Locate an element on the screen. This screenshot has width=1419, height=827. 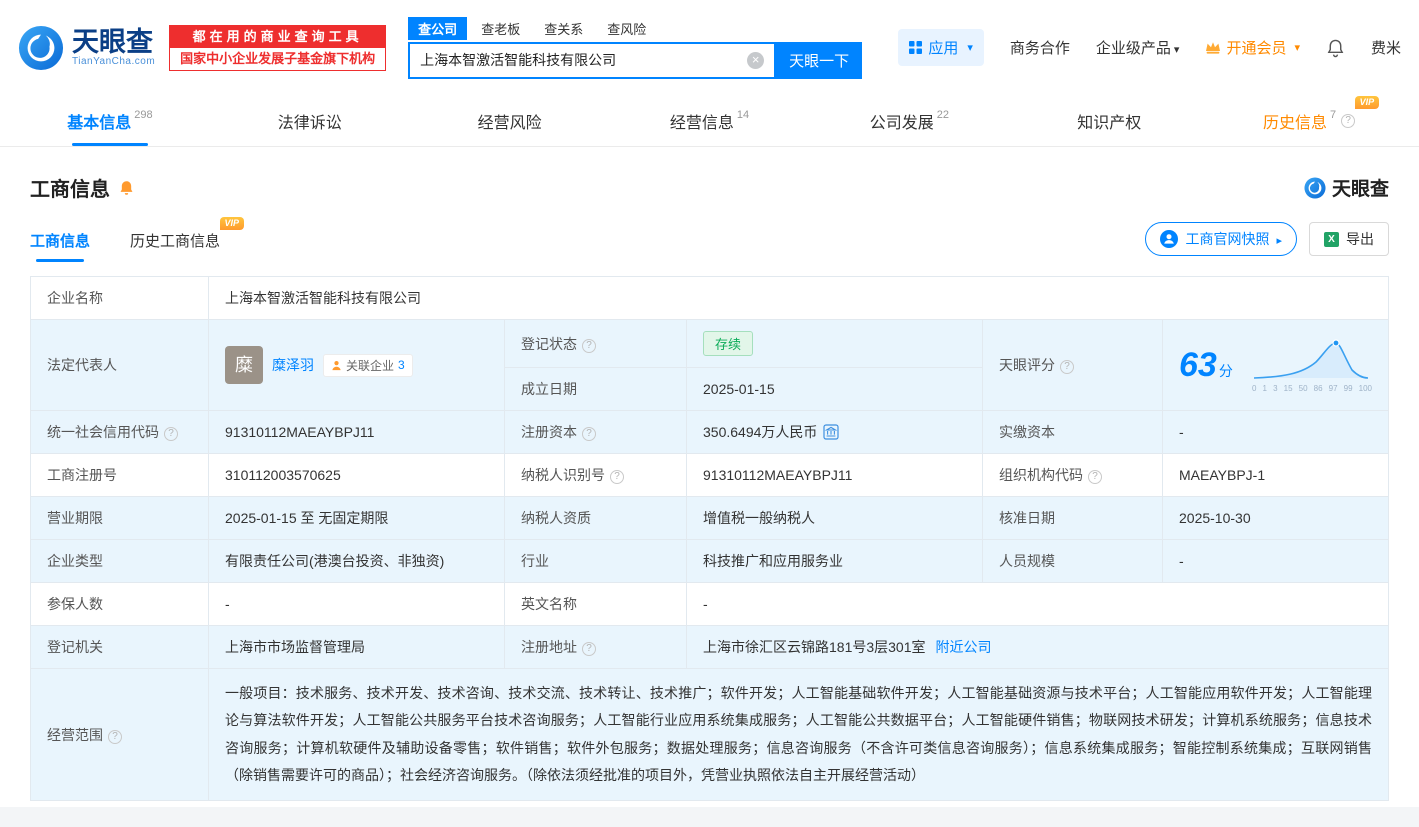
search-row: 天眼一下 is located at coordinates (635, 60).